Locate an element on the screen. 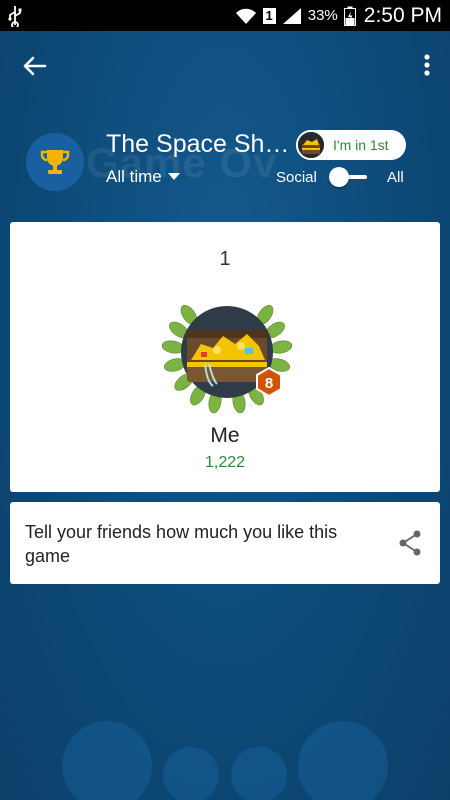 Image resolution: width=450 pixels, height=800 pixels. trophy-icon is located at coordinates (55, 162).